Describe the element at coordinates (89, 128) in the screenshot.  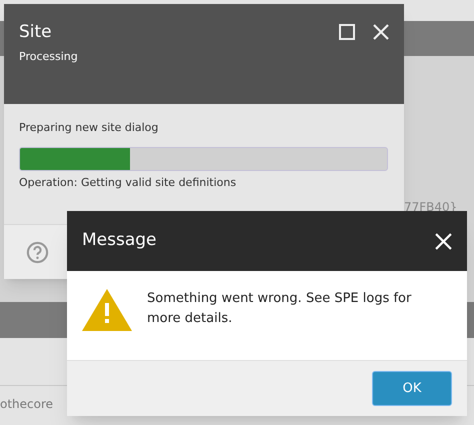
I see `status-text: Preparing new site dialog` at that location.